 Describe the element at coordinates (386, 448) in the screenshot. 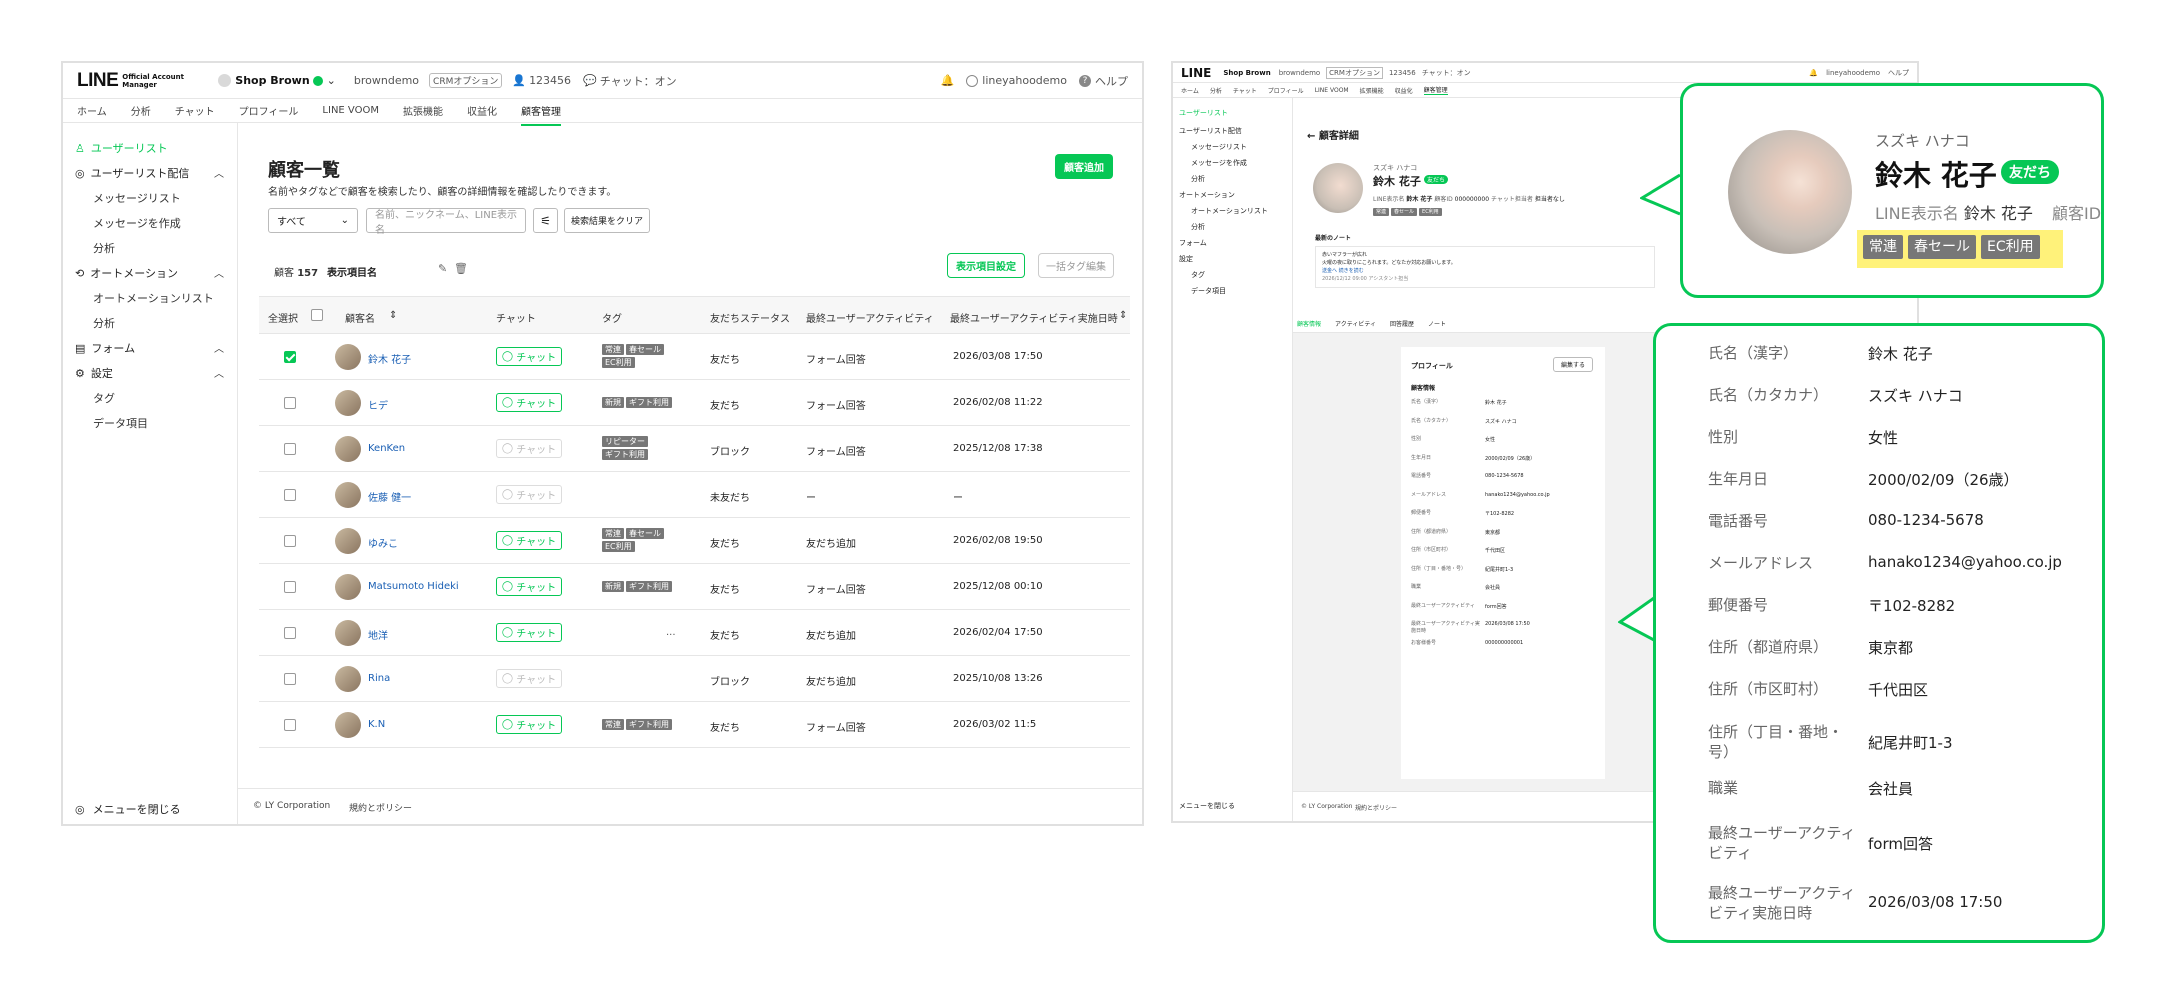

I see `customer-name-link: KenKen` at that location.